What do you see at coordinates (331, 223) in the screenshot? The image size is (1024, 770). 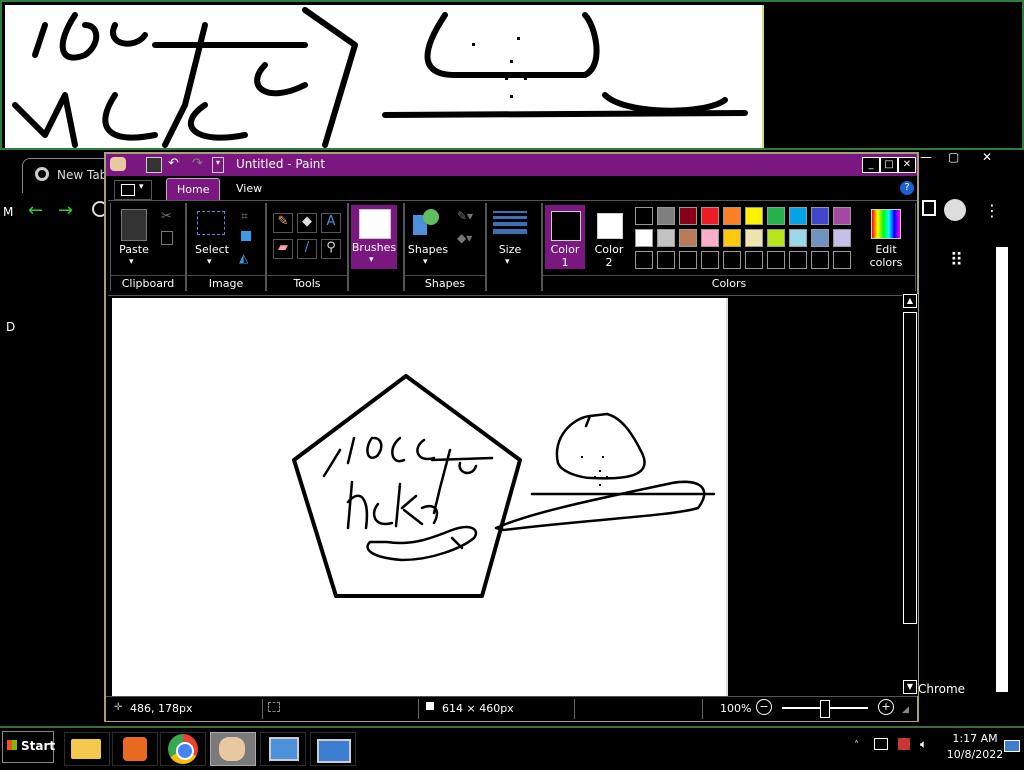 I see `text-icon: A` at bounding box center [331, 223].